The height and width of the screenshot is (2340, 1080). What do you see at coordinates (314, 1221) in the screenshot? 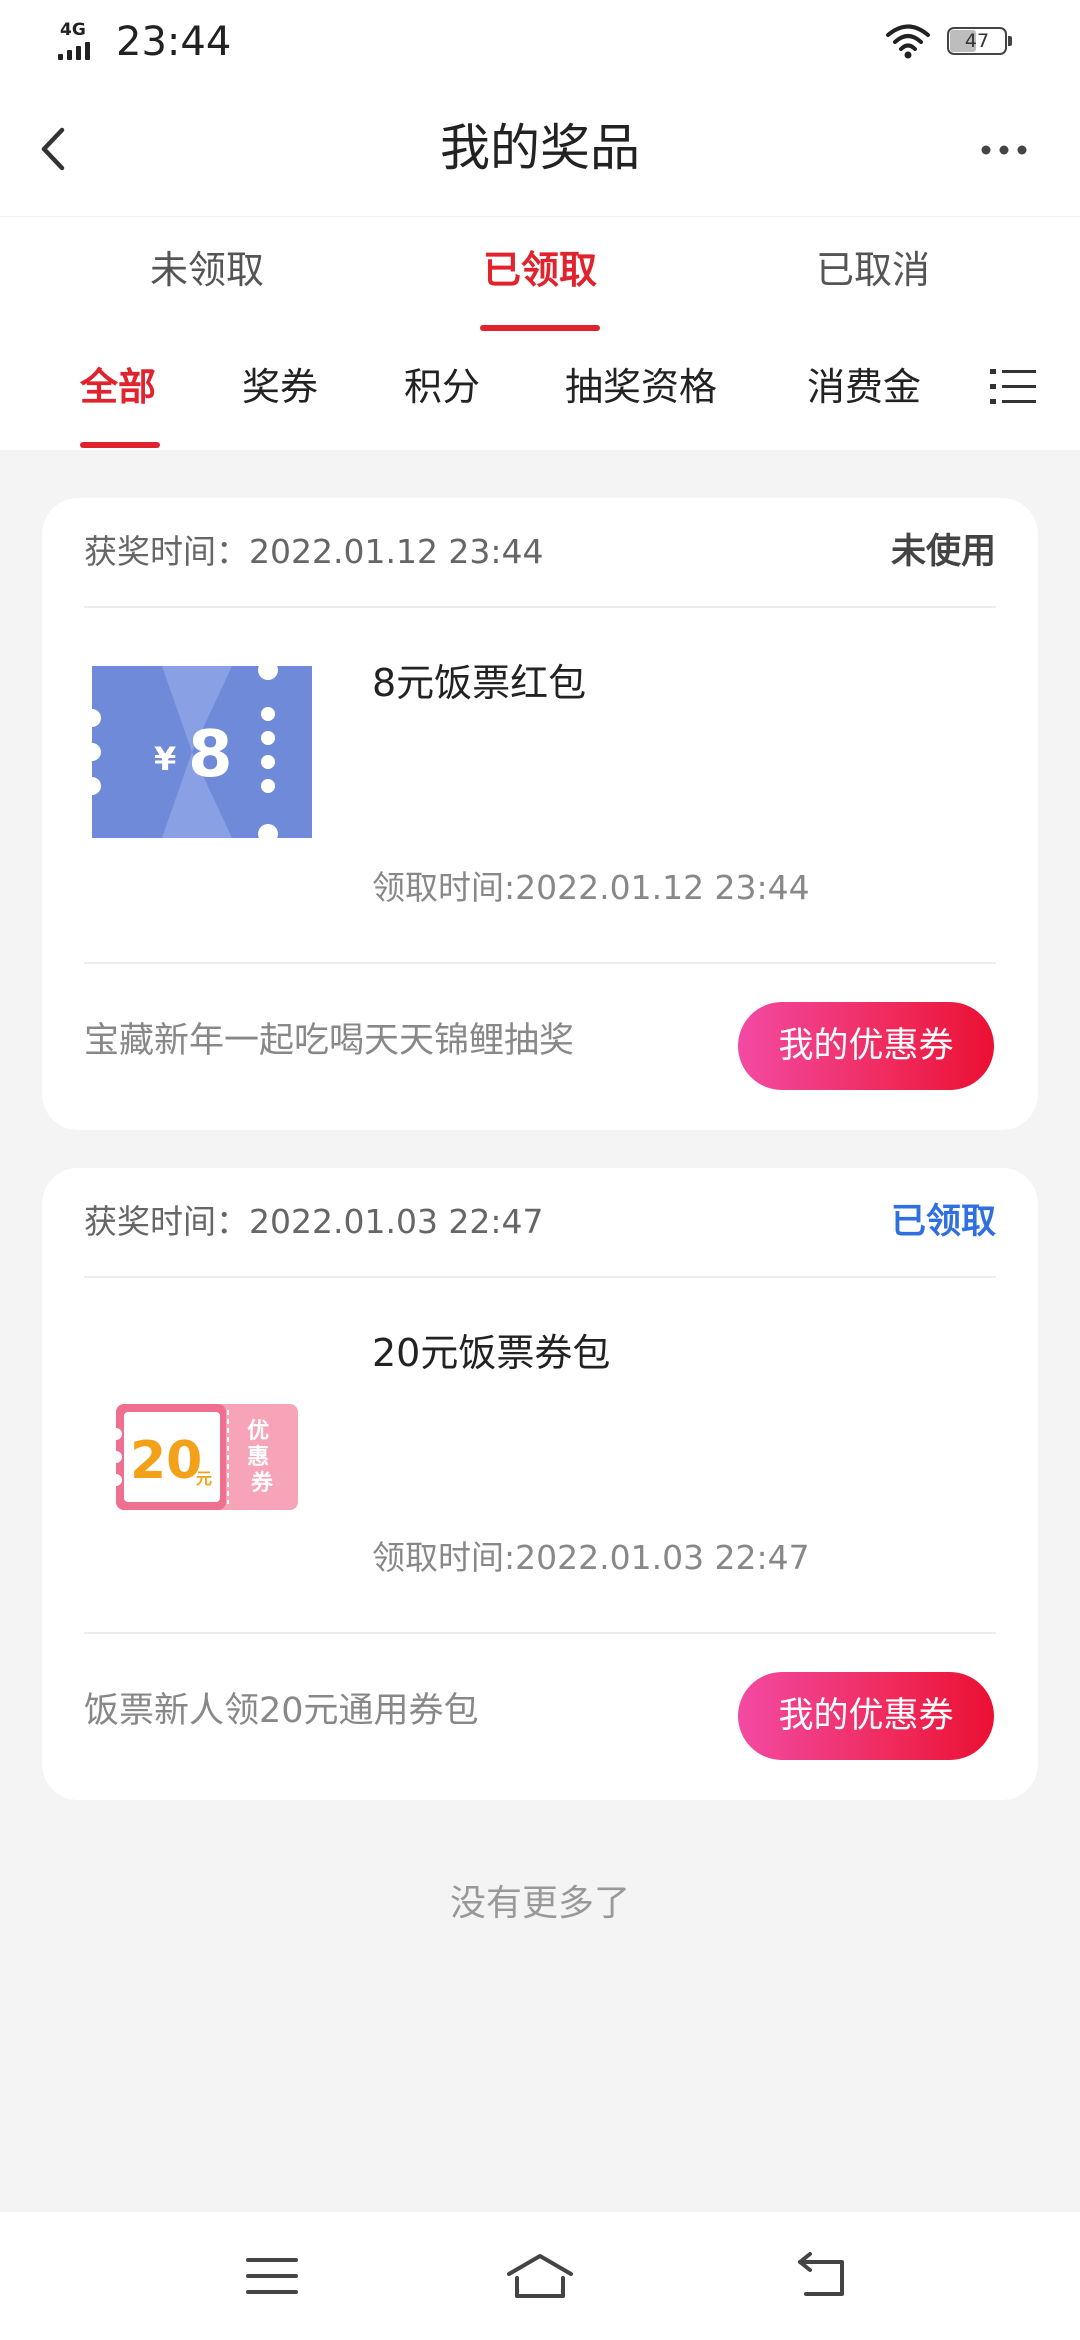
I see `award-time: 获奖时间：2022.01.03 22:47` at bounding box center [314, 1221].